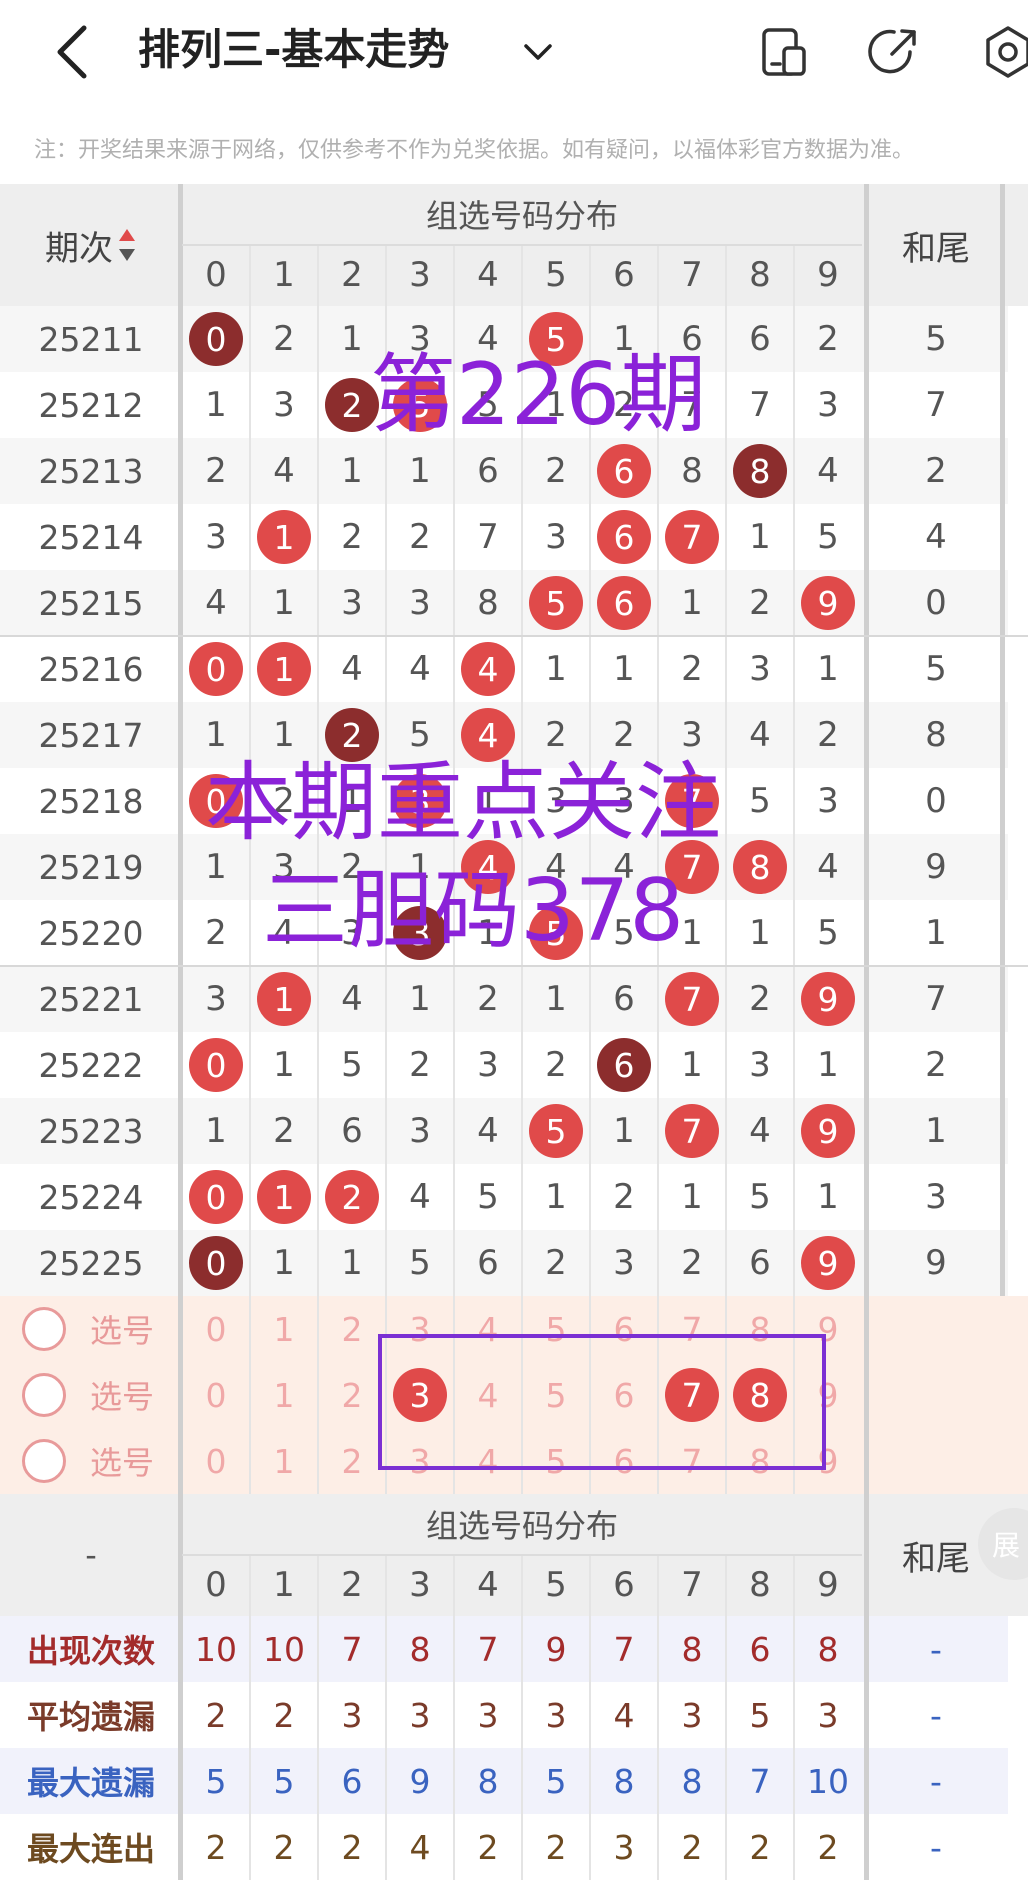 The width and height of the screenshot is (1028, 1880). I want to click on period-header: 期次, so click(91, 245).